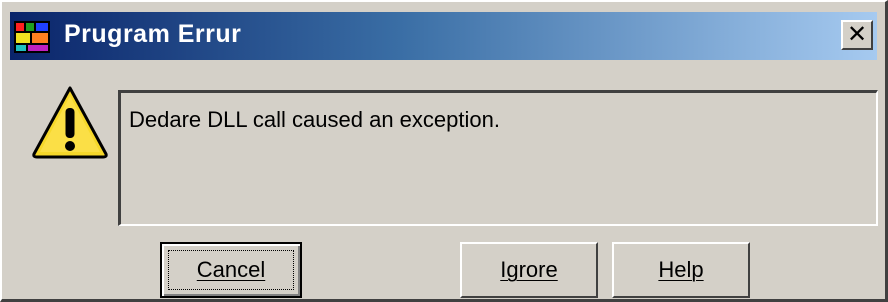 The width and height of the screenshot is (888, 302). I want to click on close-icon: ✕, so click(857, 34).